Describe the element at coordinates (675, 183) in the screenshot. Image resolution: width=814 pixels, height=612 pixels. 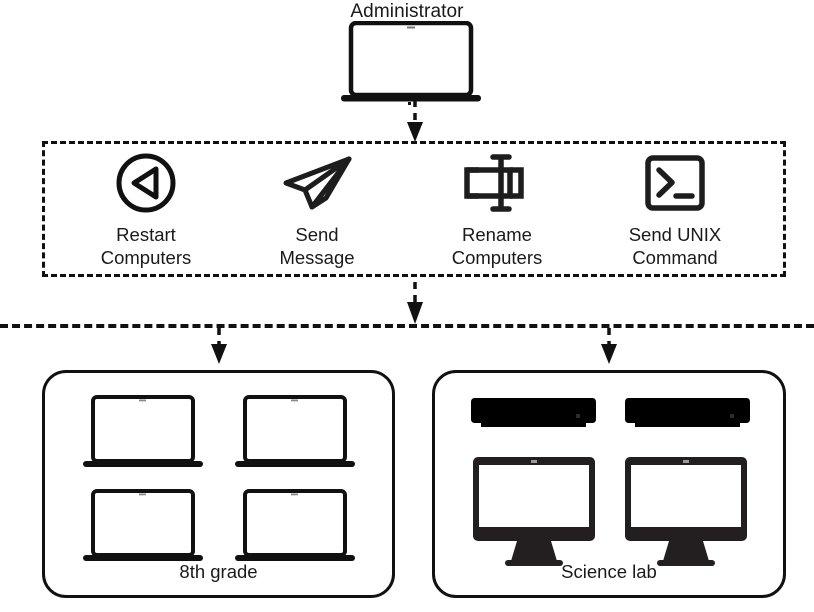
I see `terminal-icon` at that location.